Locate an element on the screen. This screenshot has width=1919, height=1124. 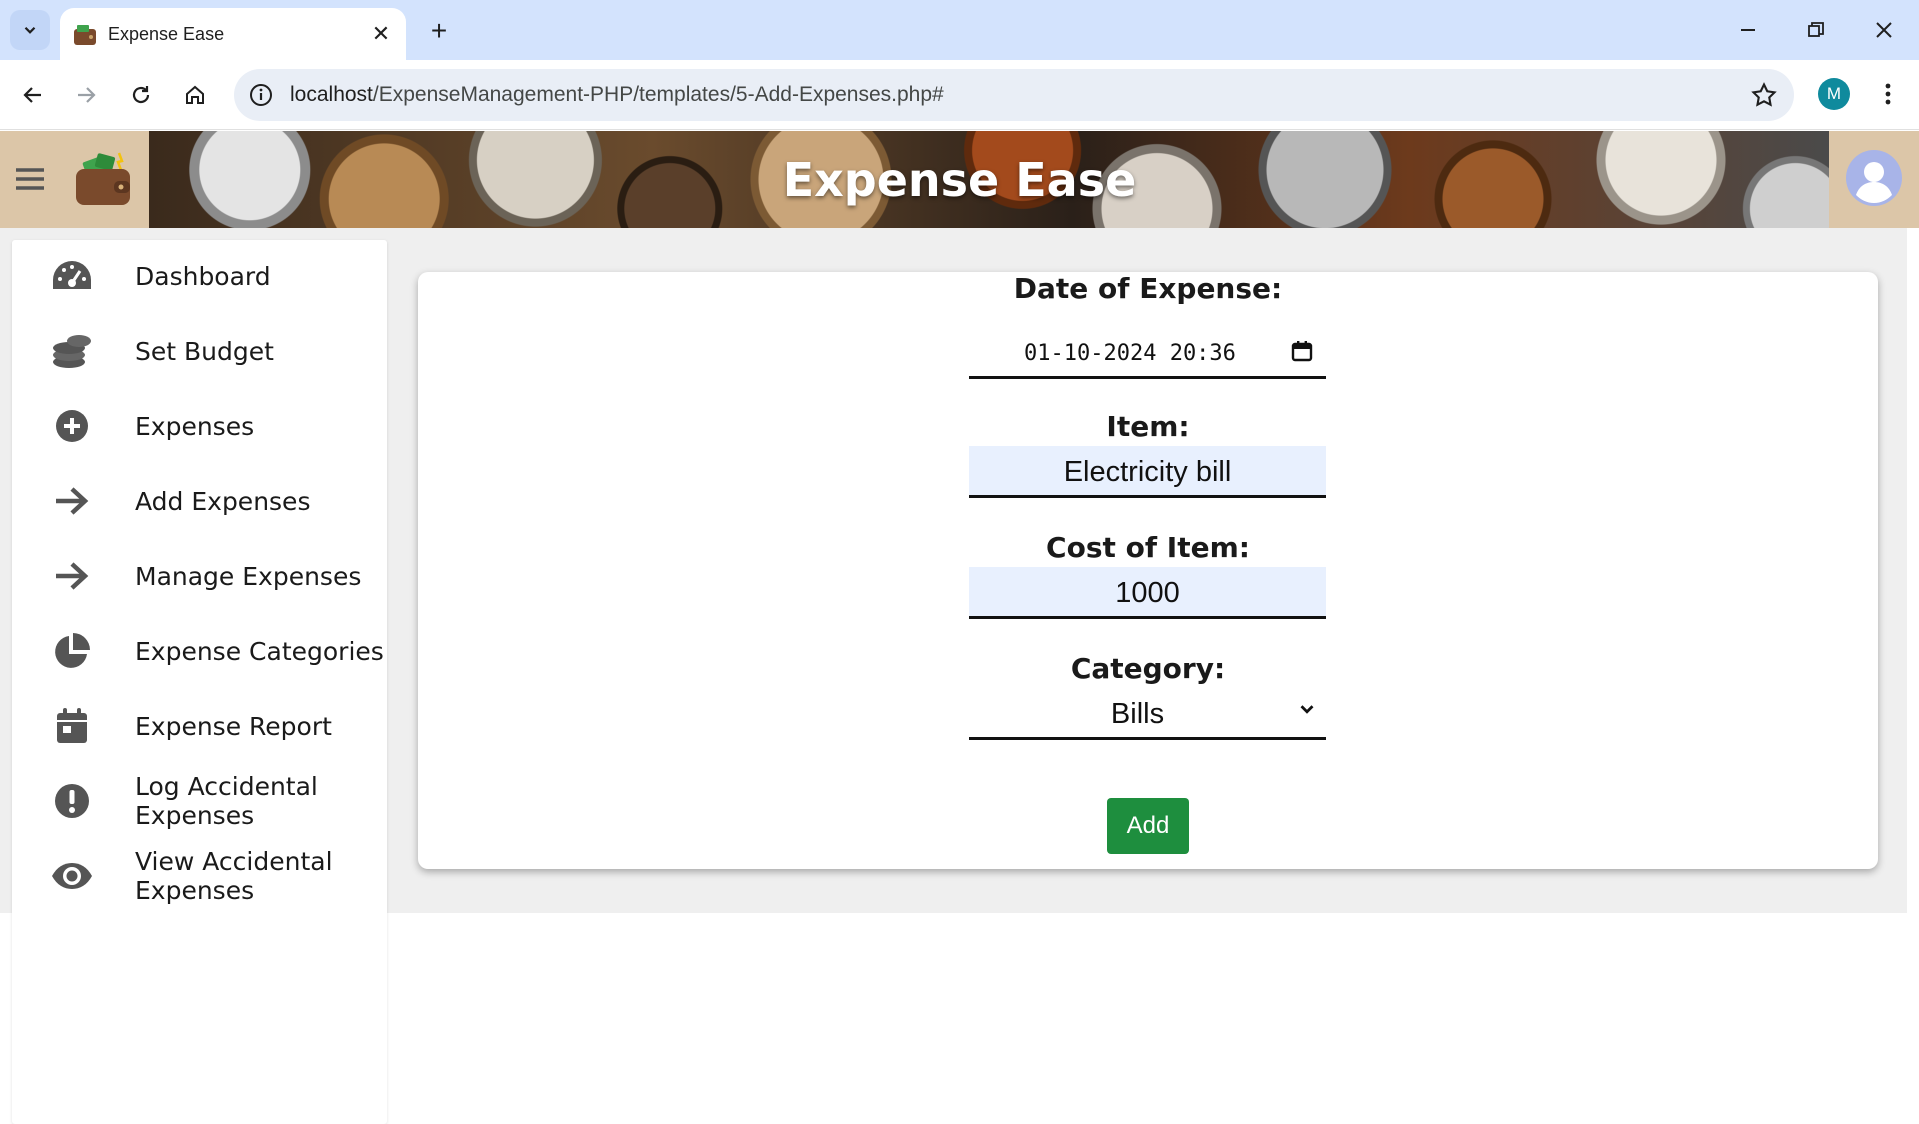
sidebar-item-add-expenses: Add Expenses is located at coordinates (199, 501).